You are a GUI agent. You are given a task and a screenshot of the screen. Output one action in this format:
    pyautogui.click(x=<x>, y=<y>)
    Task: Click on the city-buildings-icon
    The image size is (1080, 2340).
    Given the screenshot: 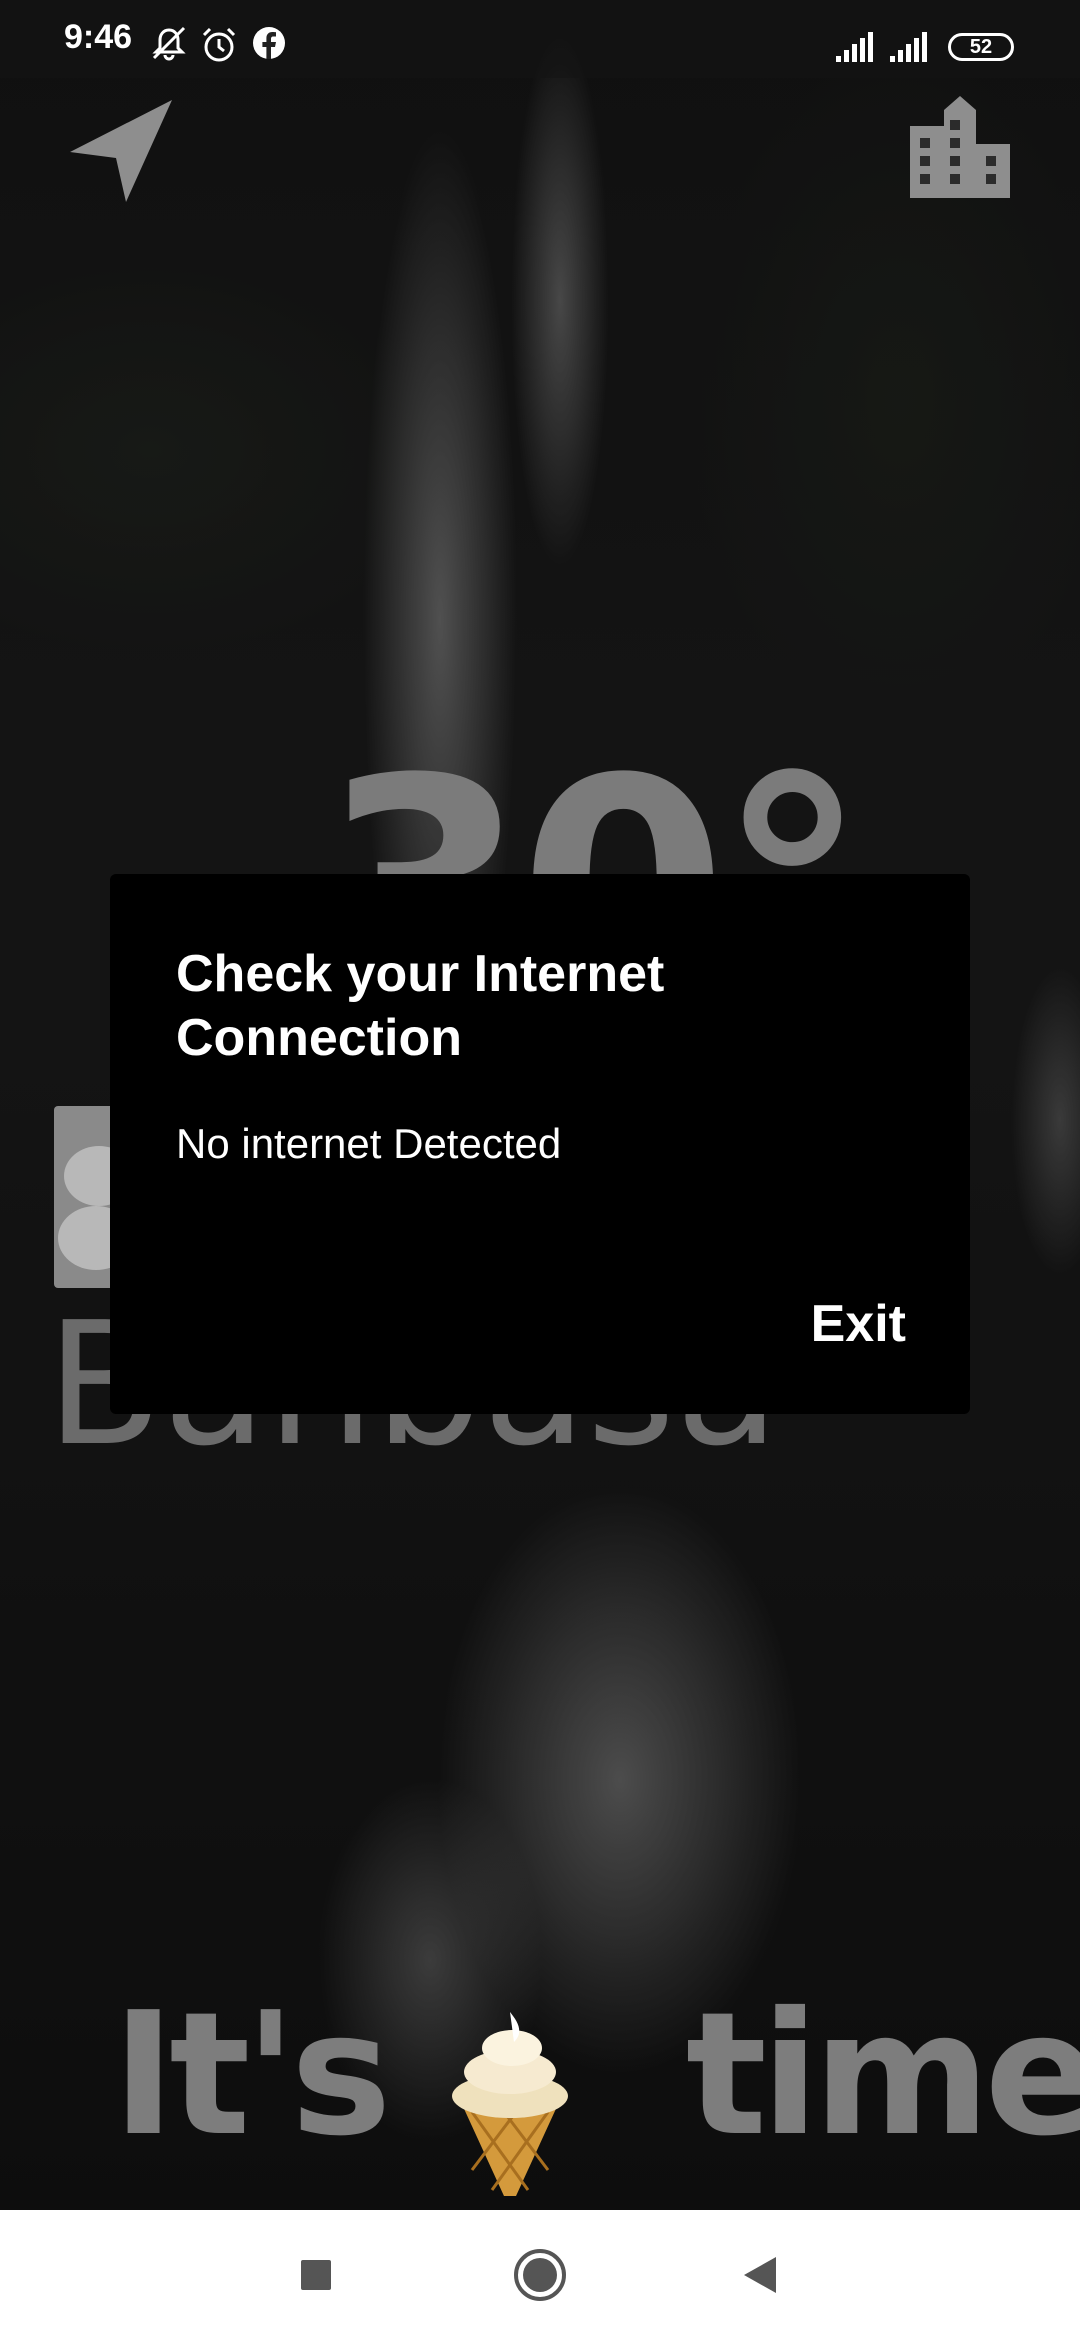 What is the action you would take?
    pyautogui.click(x=959, y=147)
    